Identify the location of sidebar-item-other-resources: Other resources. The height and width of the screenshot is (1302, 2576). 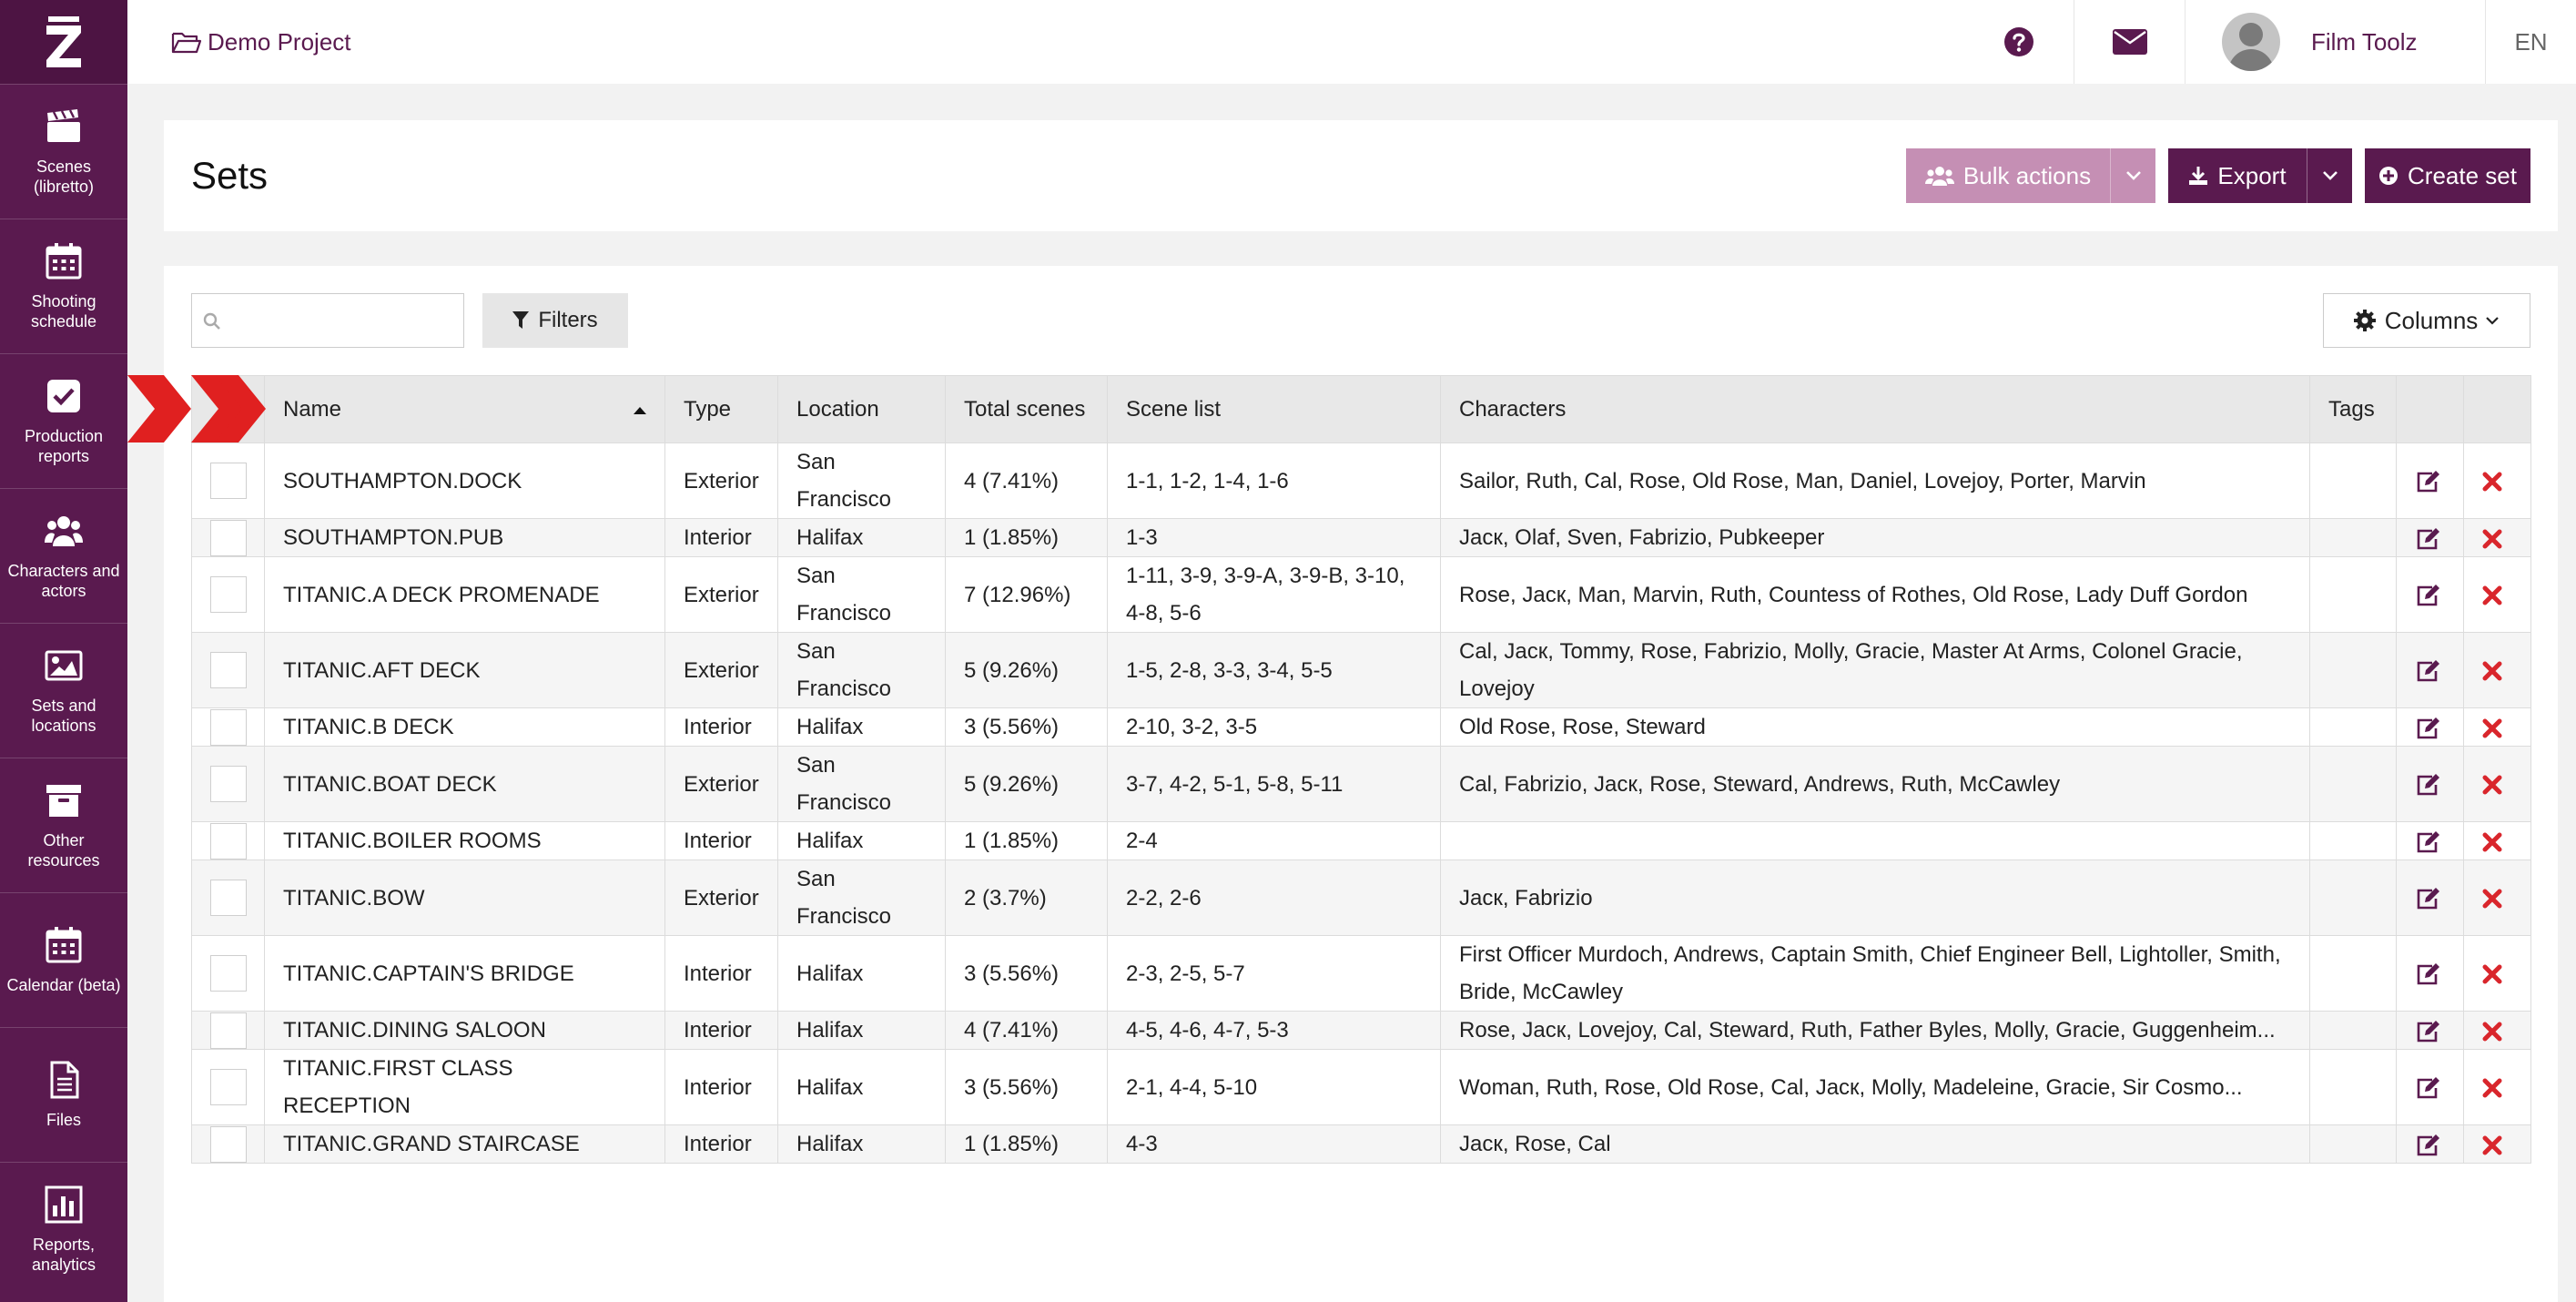
(63, 825).